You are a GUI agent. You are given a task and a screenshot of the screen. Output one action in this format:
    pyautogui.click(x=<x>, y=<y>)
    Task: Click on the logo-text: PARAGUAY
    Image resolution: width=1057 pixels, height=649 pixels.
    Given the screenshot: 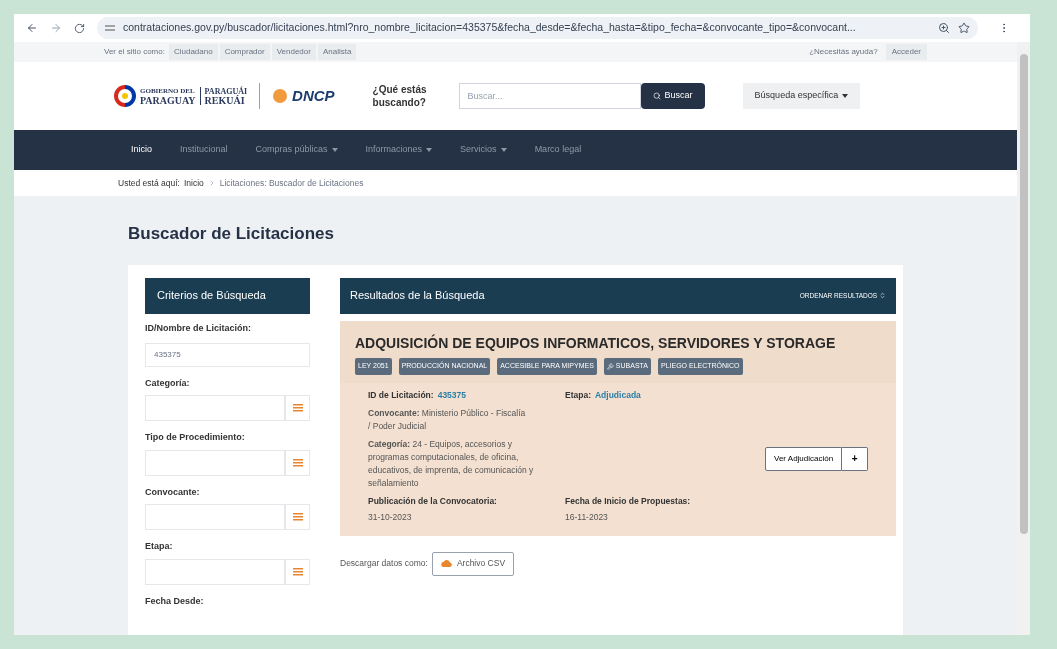 What is the action you would take?
    pyautogui.click(x=168, y=100)
    